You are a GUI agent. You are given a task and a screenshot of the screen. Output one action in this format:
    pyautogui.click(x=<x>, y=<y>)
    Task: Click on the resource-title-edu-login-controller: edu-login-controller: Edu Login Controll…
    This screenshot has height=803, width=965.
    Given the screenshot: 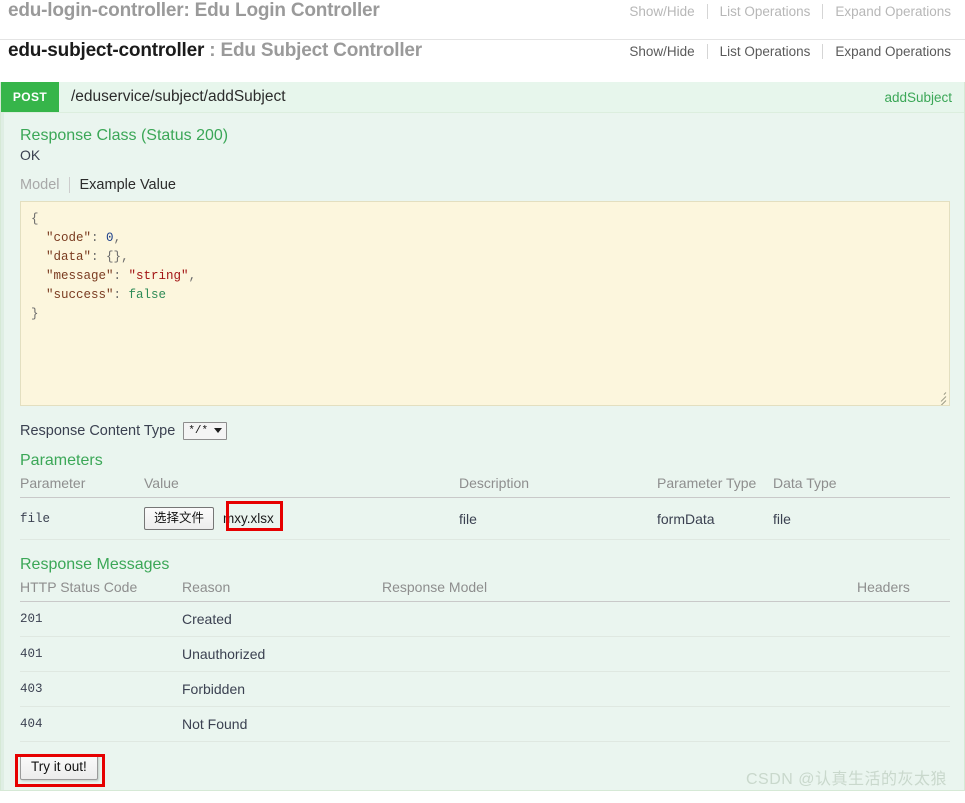 What is the action you would take?
    pyautogui.click(x=194, y=11)
    